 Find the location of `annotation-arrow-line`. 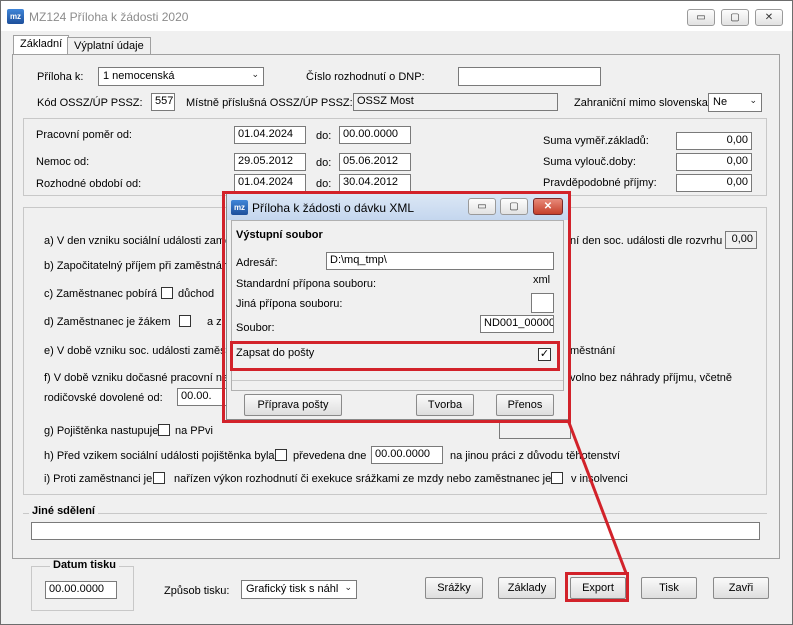

annotation-arrow-line is located at coordinates (597, 496).